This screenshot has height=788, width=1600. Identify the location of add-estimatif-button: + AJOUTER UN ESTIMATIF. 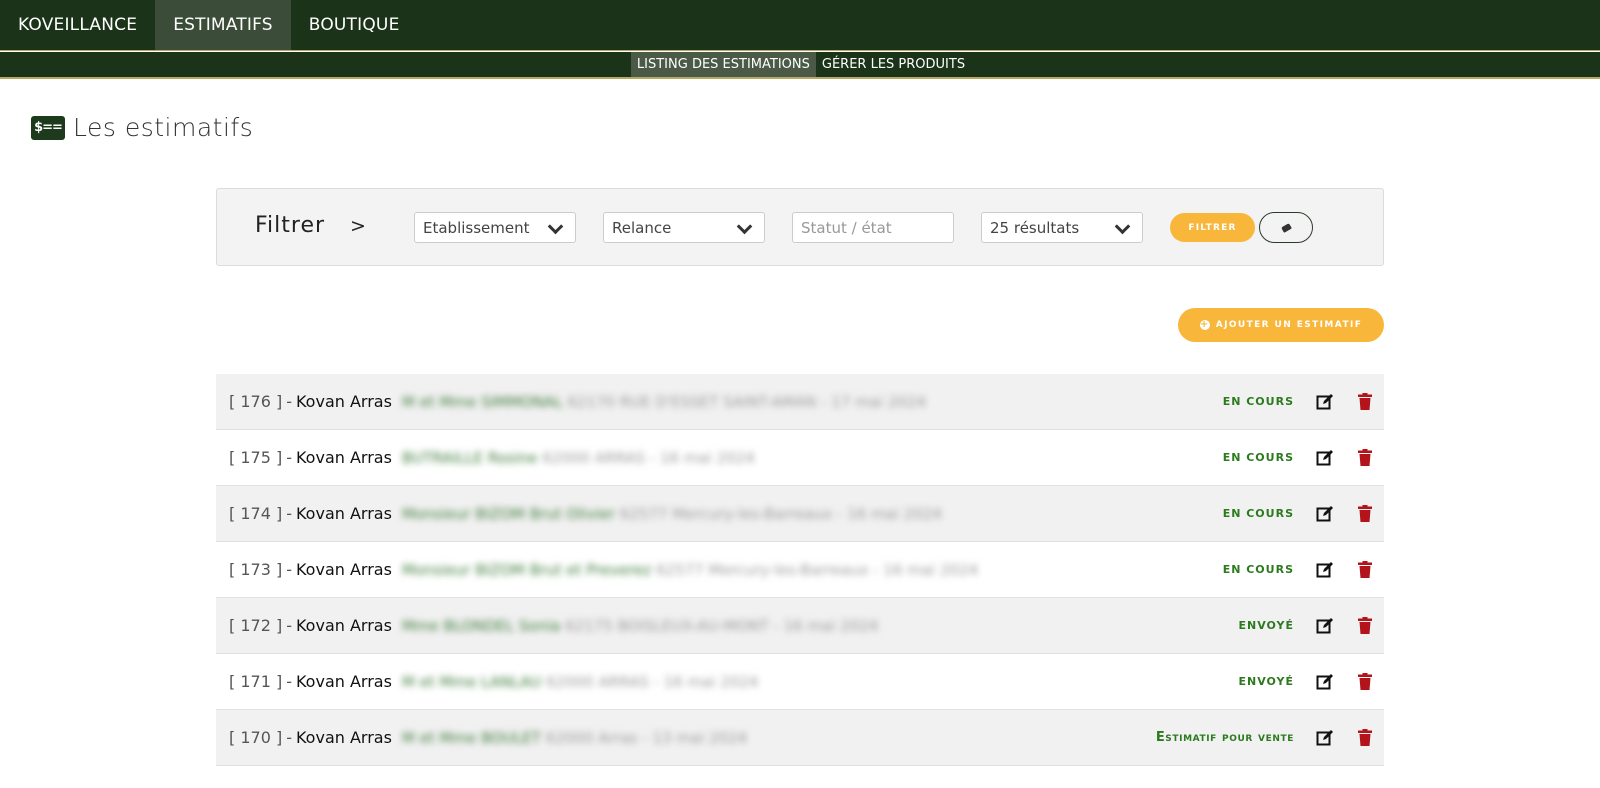
(1281, 325).